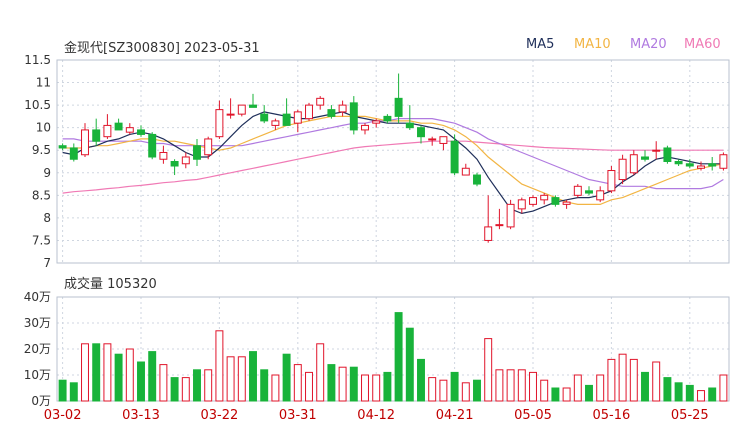  Describe the element at coordinates (37, 375) in the screenshot. I see `volume-y-tick-label: 10万` at that location.